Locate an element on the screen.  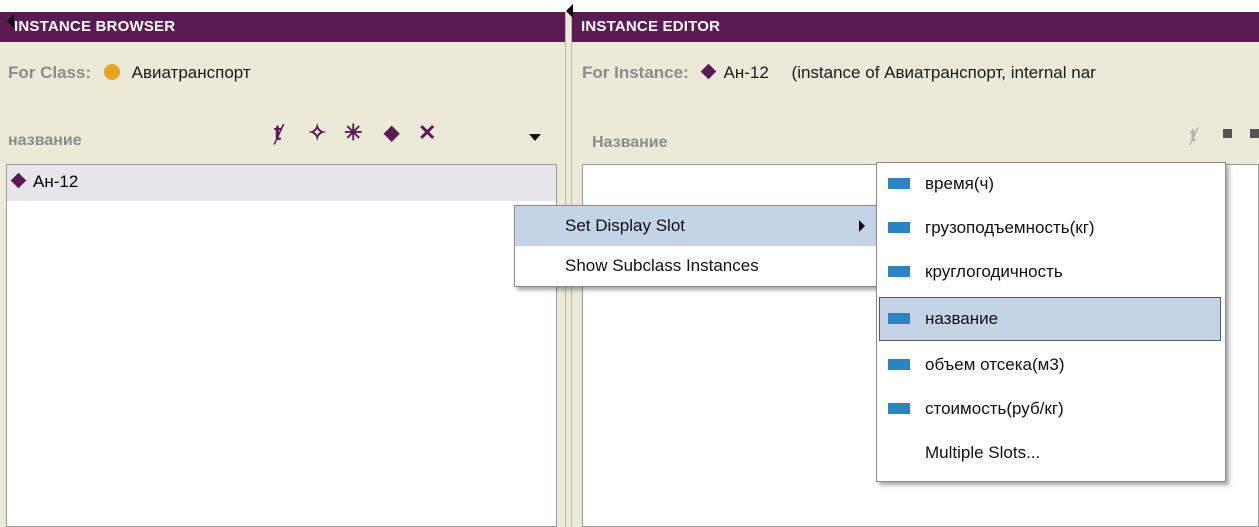
submenu-item-selected: название is located at coordinates (1050, 319).